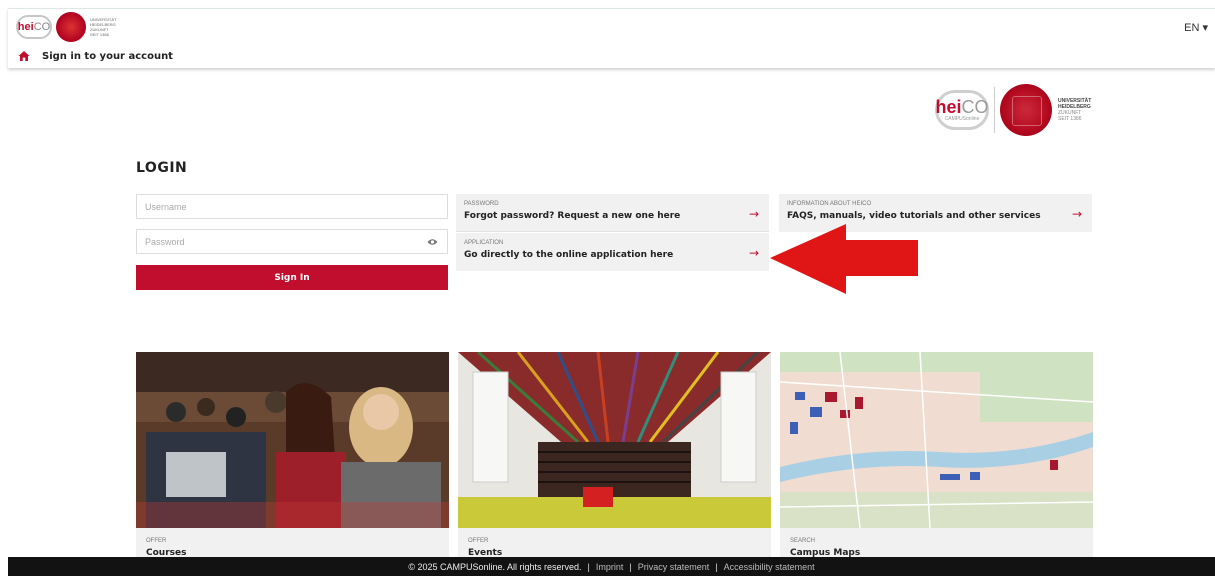 The image size is (1215, 576). What do you see at coordinates (25, 27) in the screenshot?
I see `heico-logo-text: hei` at bounding box center [25, 27].